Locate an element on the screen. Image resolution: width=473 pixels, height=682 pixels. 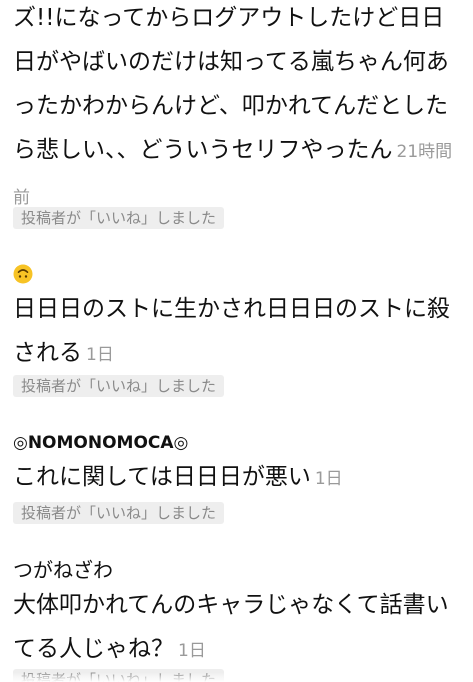
comment-author: つがねざわ is located at coordinates (63, 570).